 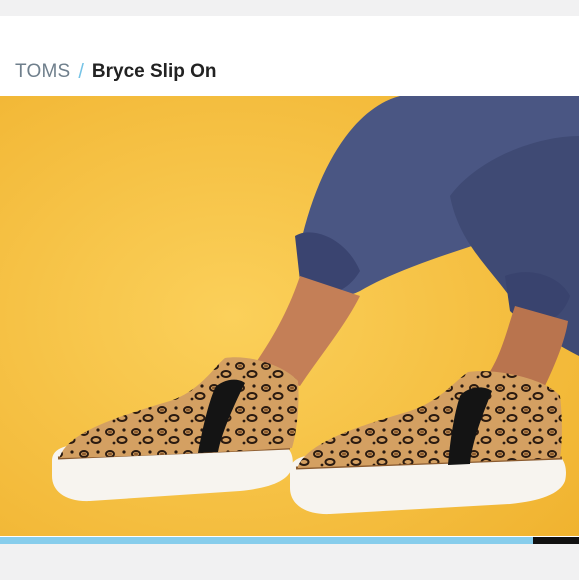 What do you see at coordinates (289, 562) in the screenshot?
I see `bottom-strip` at bounding box center [289, 562].